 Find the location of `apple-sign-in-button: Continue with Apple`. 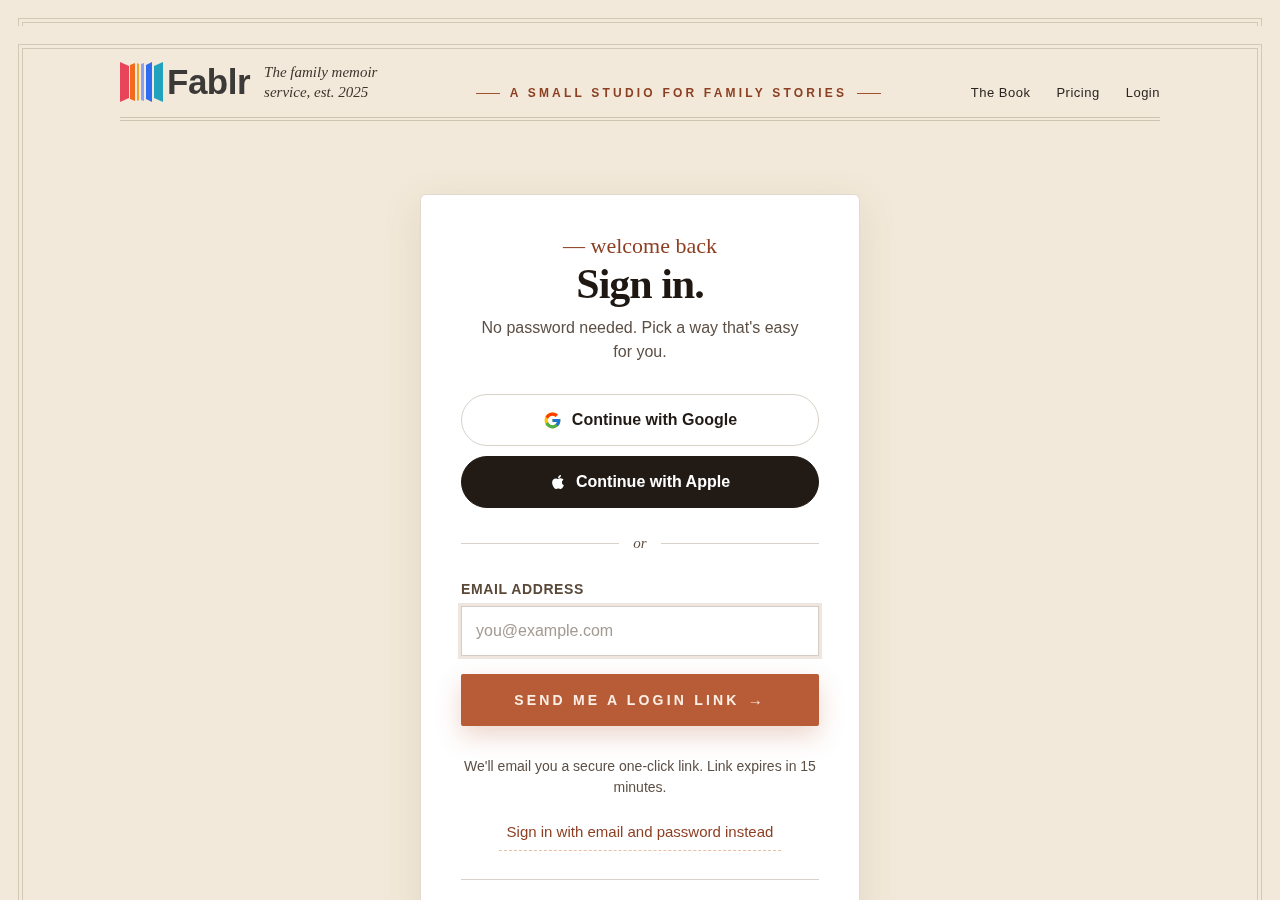

apple-sign-in-button: Continue with Apple is located at coordinates (640, 482).